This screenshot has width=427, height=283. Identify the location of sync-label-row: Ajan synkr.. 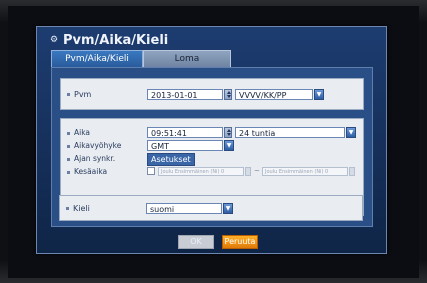
(91, 158).